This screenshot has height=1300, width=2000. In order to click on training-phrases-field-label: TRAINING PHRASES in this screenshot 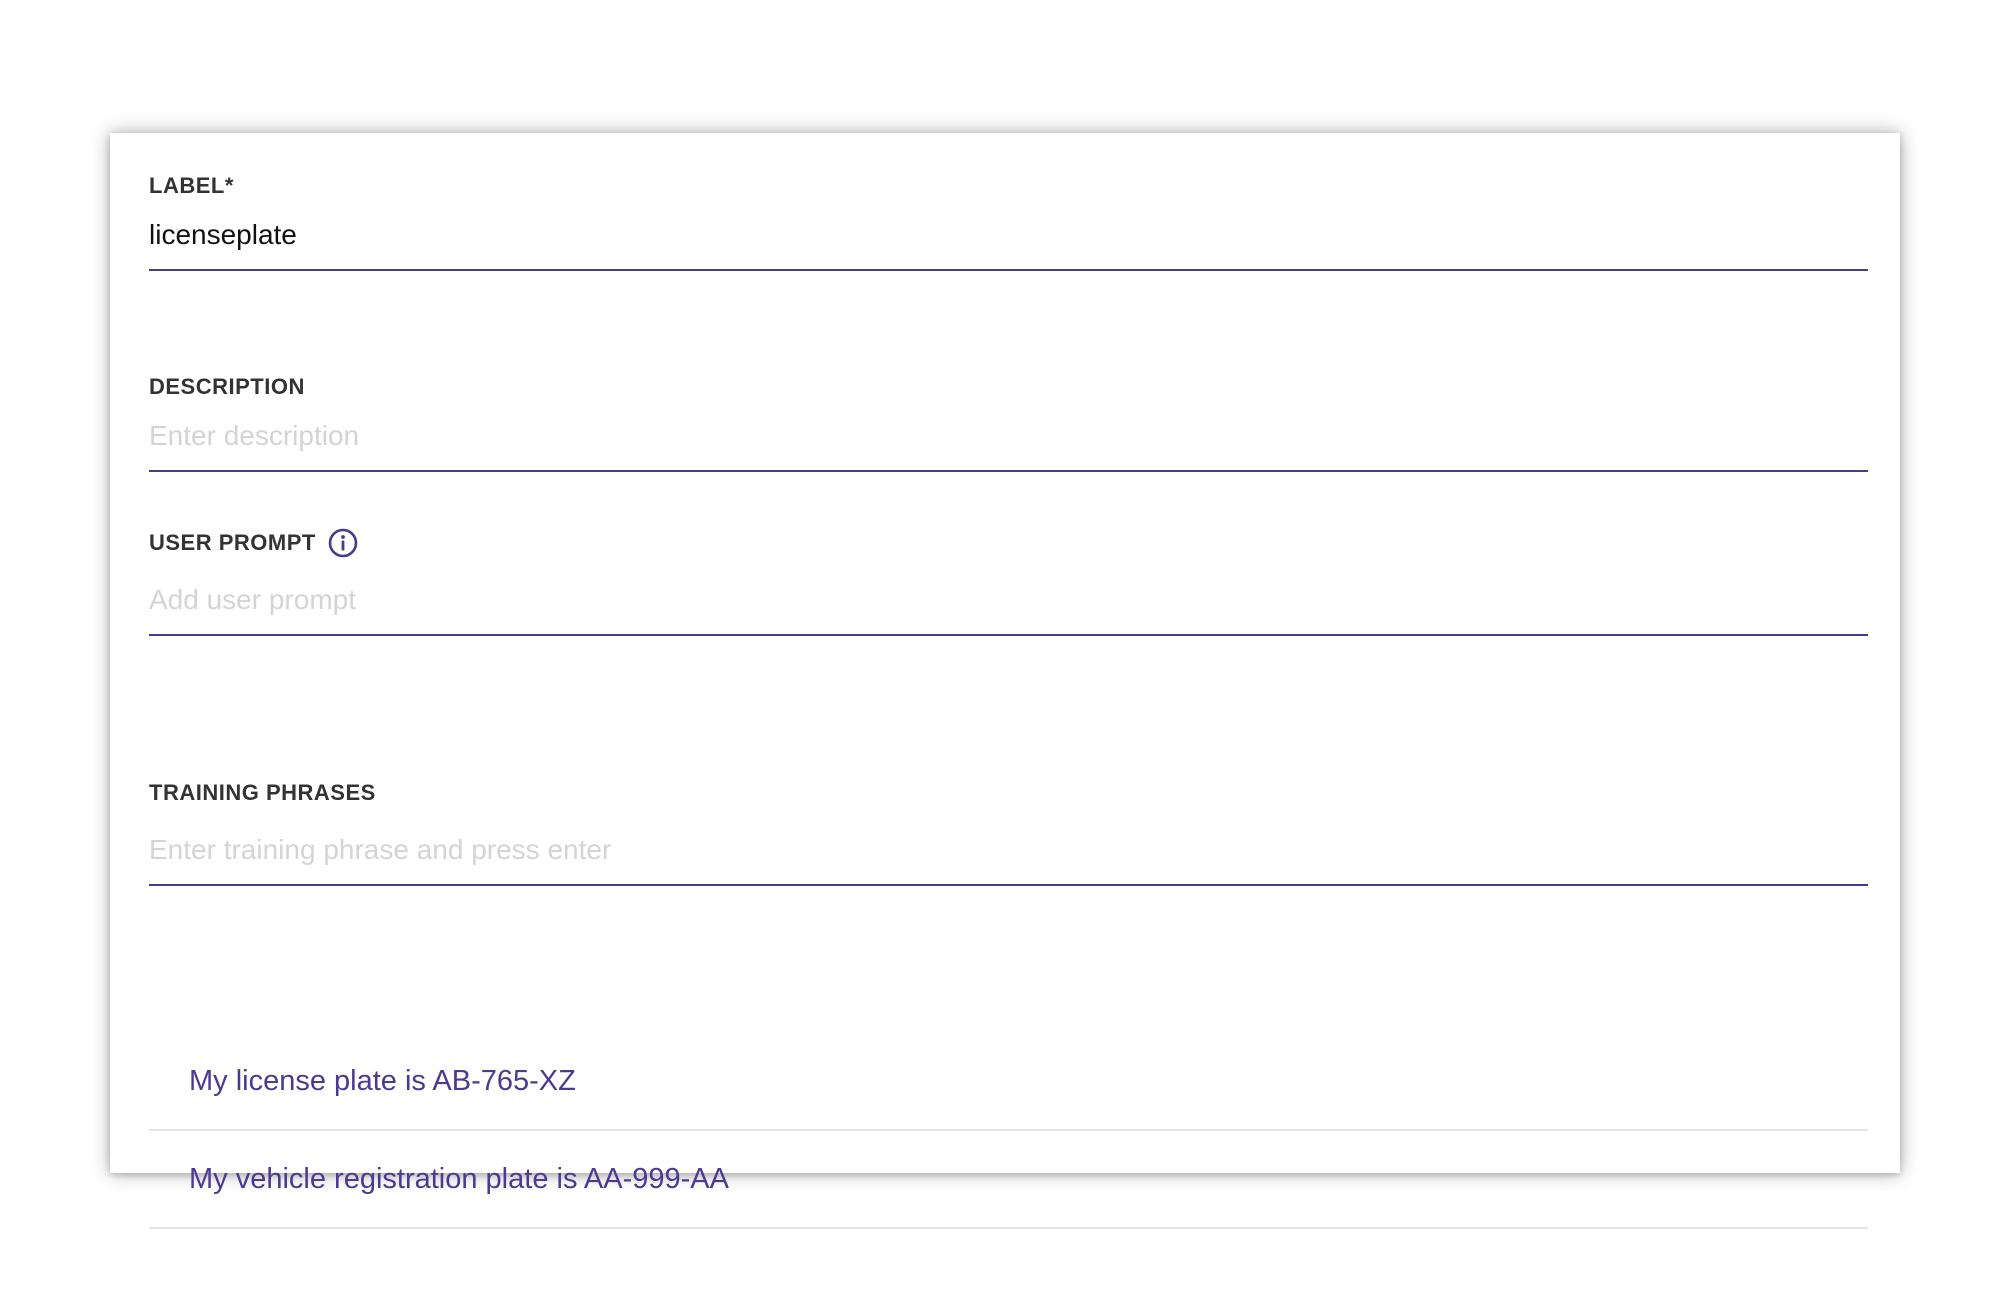, I will do `click(262, 792)`.